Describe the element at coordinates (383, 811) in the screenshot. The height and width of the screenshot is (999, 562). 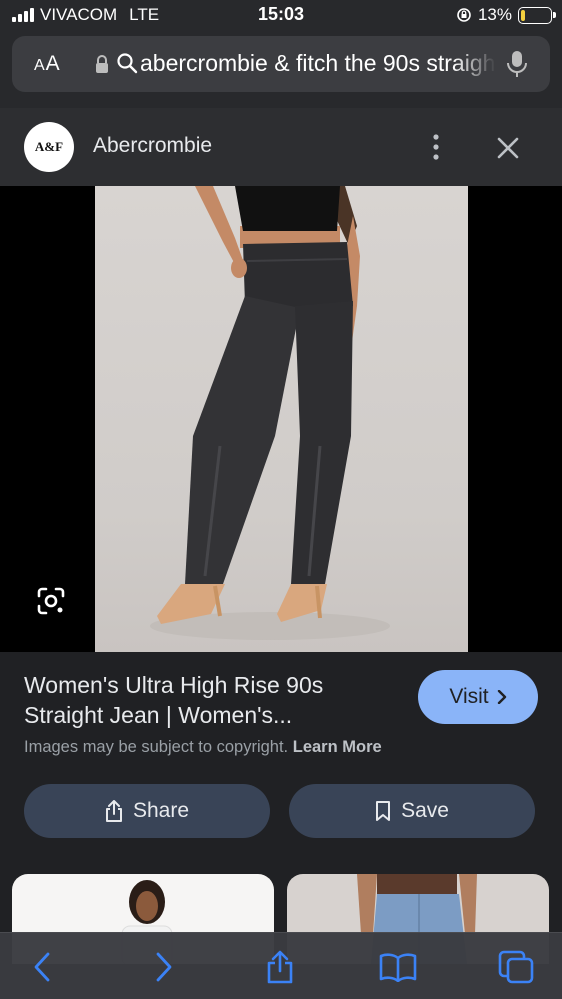
I see `bookmark-icon` at that location.